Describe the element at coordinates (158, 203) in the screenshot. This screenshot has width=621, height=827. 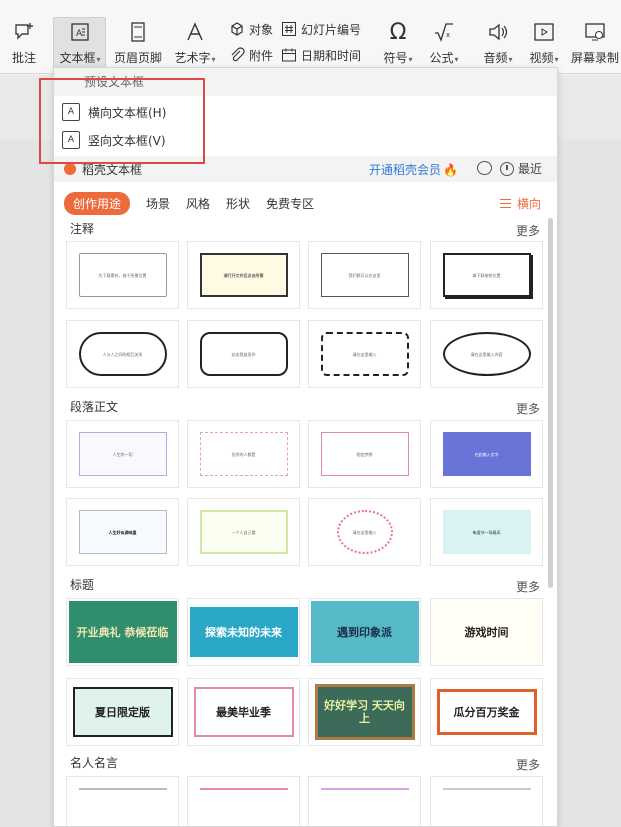
I see `tab-scene: 场景` at that location.